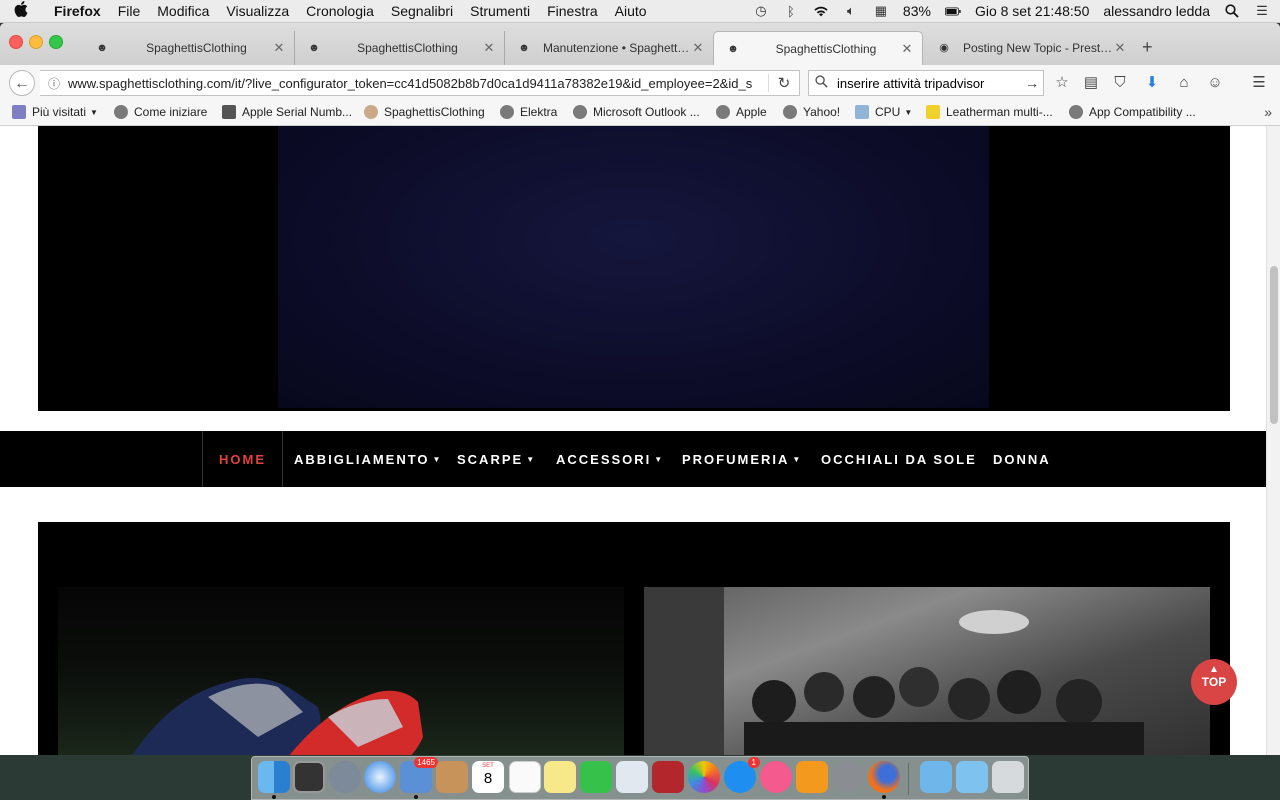  What do you see at coordinates (419, 775) in the screenshot?
I see `mail-icon: 1465` at bounding box center [419, 775].